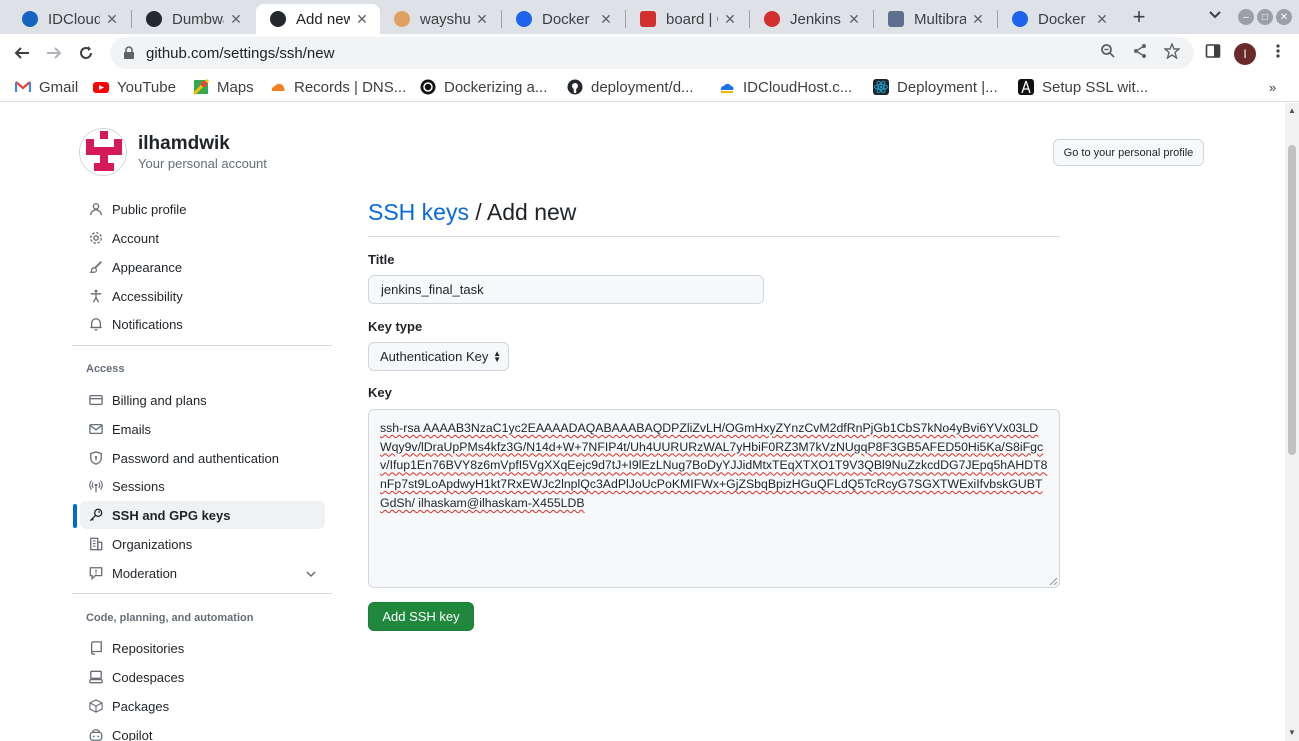 This screenshot has width=1299, height=741. I want to click on sidebar-item-moderation: Moderation, so click(202, 573).